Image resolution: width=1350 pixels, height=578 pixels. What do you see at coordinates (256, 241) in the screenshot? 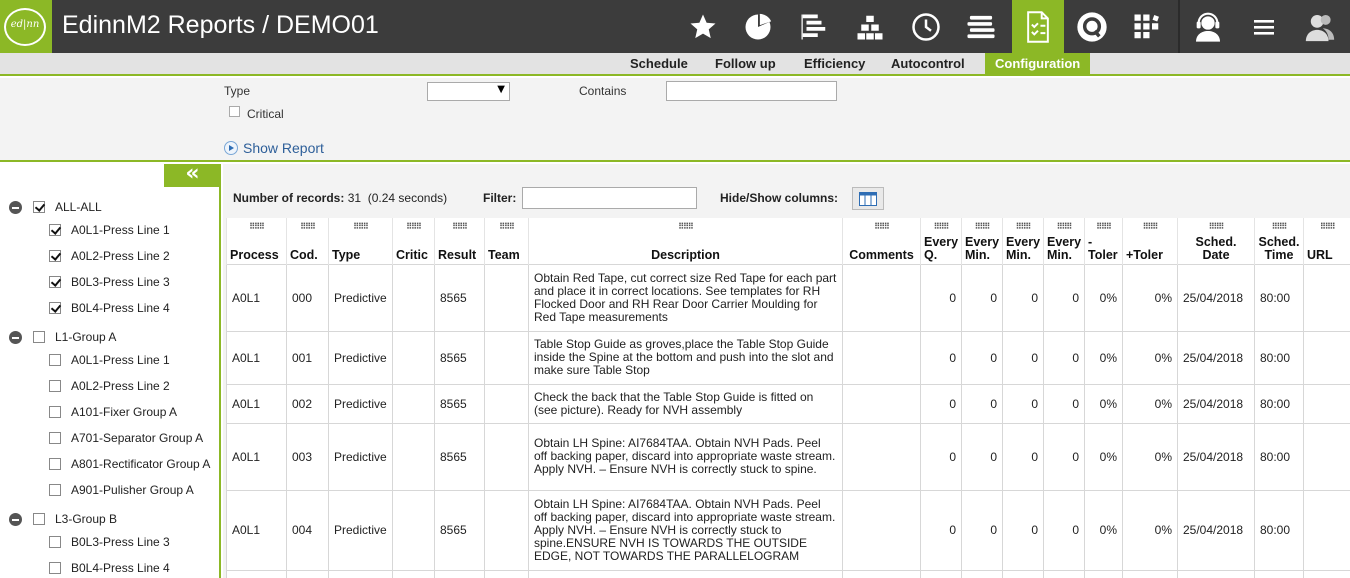
I see `column-header: ⠿⠿⠿ Process` at bounding box center [256, 241].